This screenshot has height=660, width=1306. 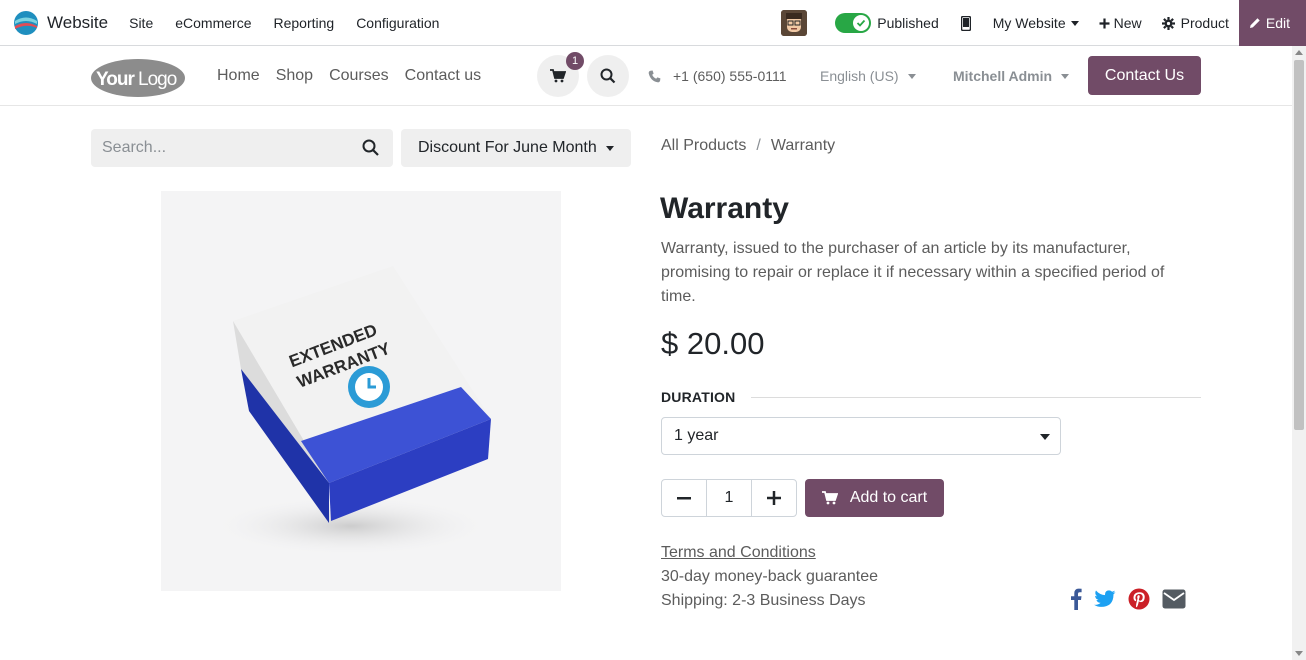 I want to click on page-scrollbar, so click(x=1299, y=353).